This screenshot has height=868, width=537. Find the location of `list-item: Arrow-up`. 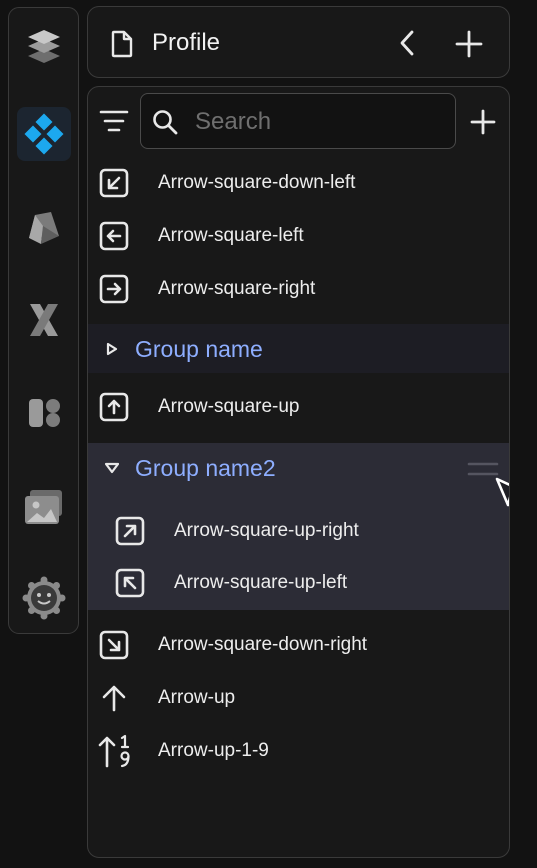

list-item: Arrow-up is located at coordinates (298, 698).